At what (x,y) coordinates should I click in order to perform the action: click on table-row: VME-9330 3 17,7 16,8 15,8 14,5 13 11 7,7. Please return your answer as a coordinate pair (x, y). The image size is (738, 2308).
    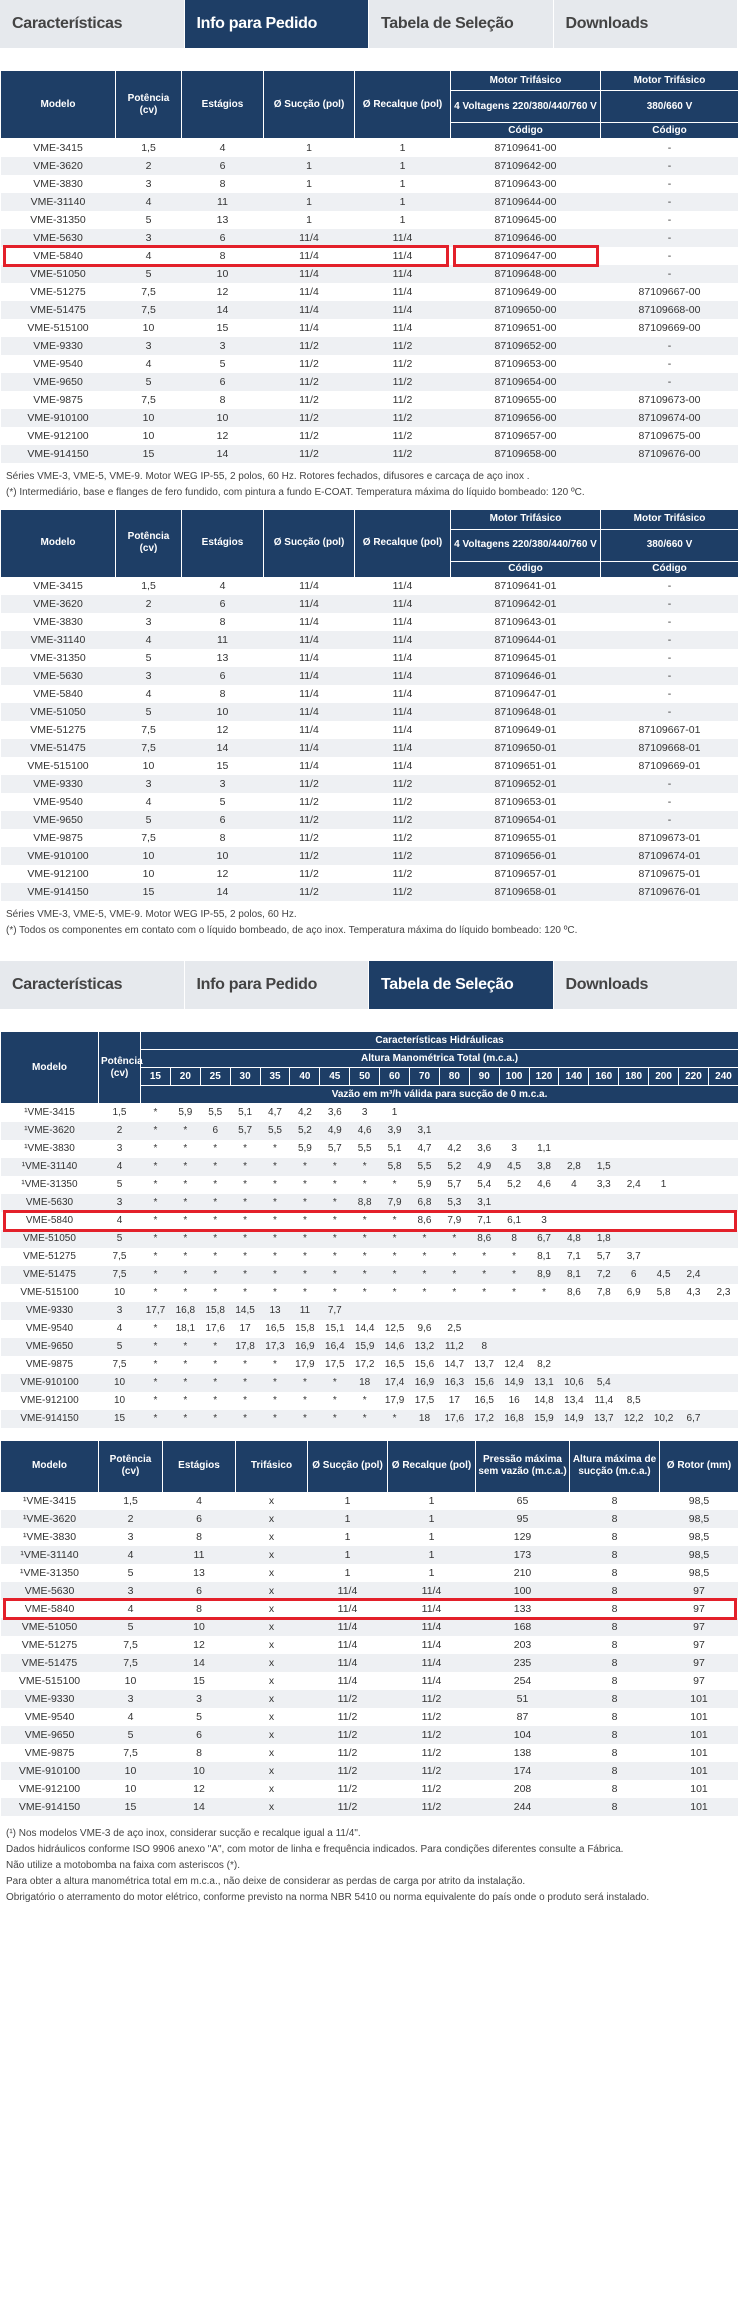
    Looking at the image, I should click on (369, 1310).